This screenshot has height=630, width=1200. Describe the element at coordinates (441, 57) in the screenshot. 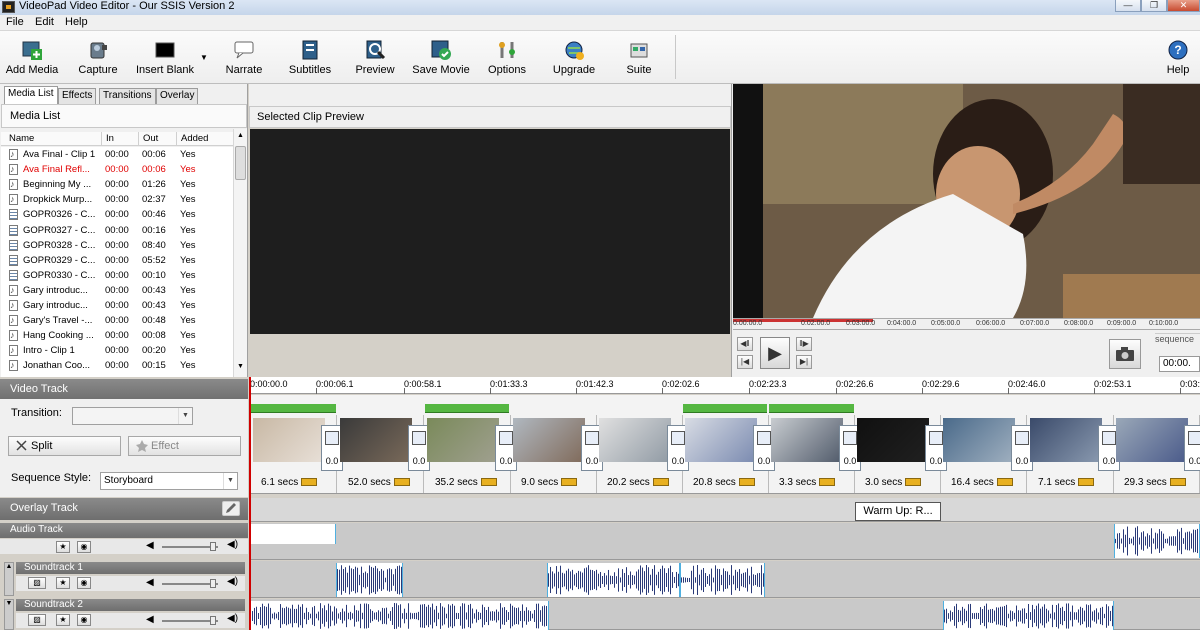

I see `save-movie-button: Save Movie` at that location.